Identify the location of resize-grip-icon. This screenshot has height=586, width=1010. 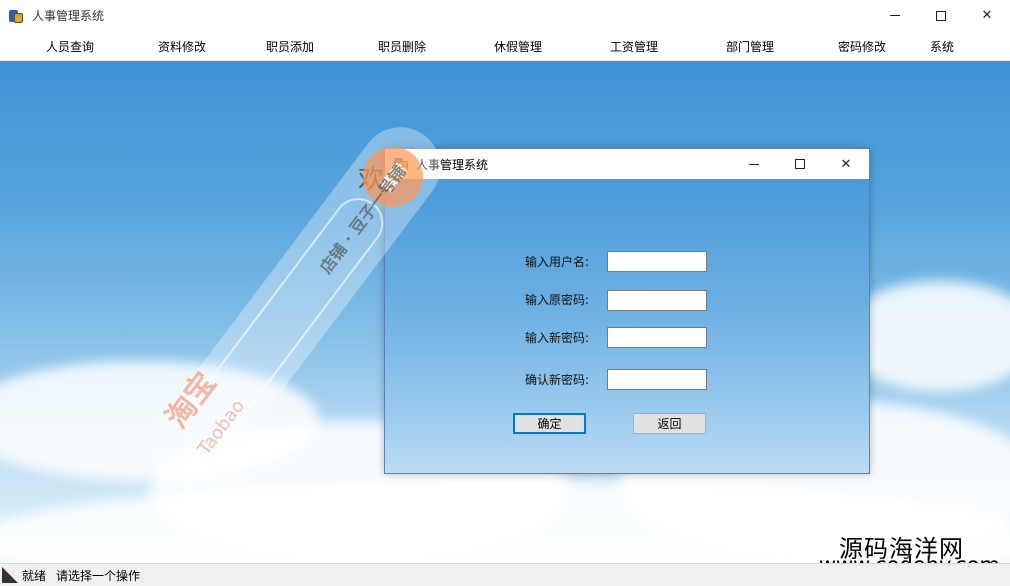
(10, 575).